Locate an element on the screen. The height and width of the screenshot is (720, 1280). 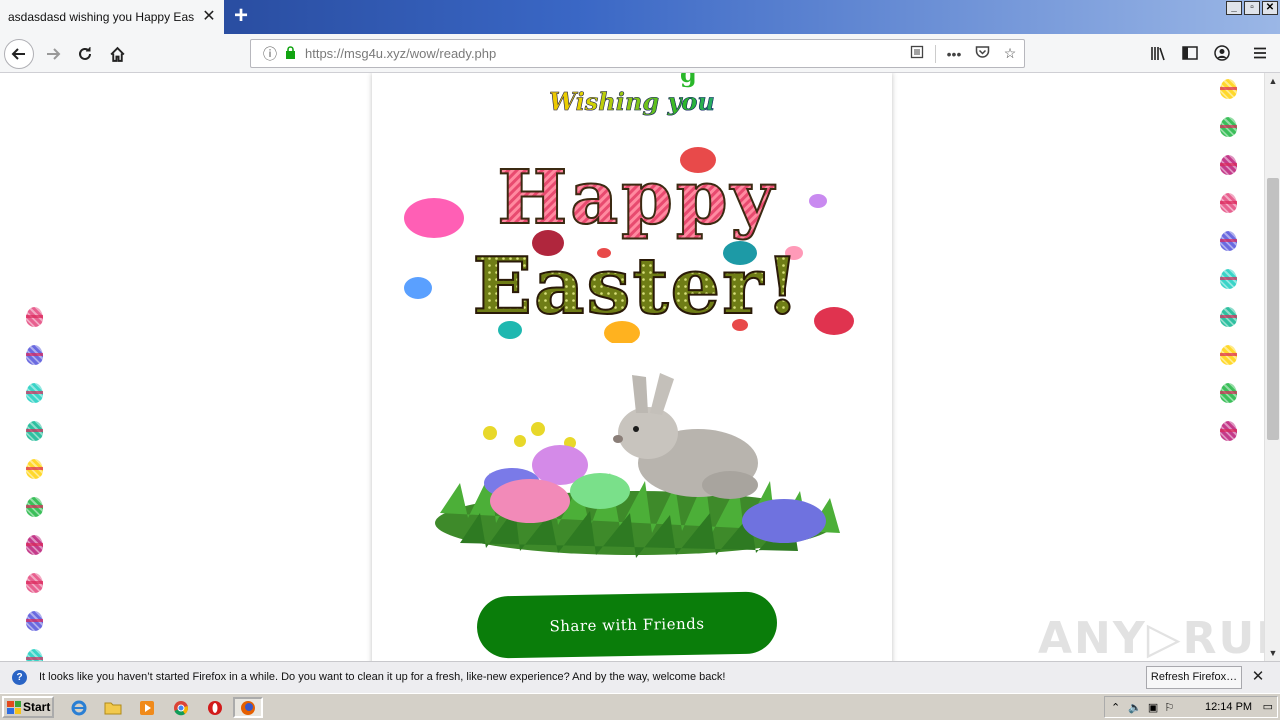
reload-icon is located at coordinates (85, 53).